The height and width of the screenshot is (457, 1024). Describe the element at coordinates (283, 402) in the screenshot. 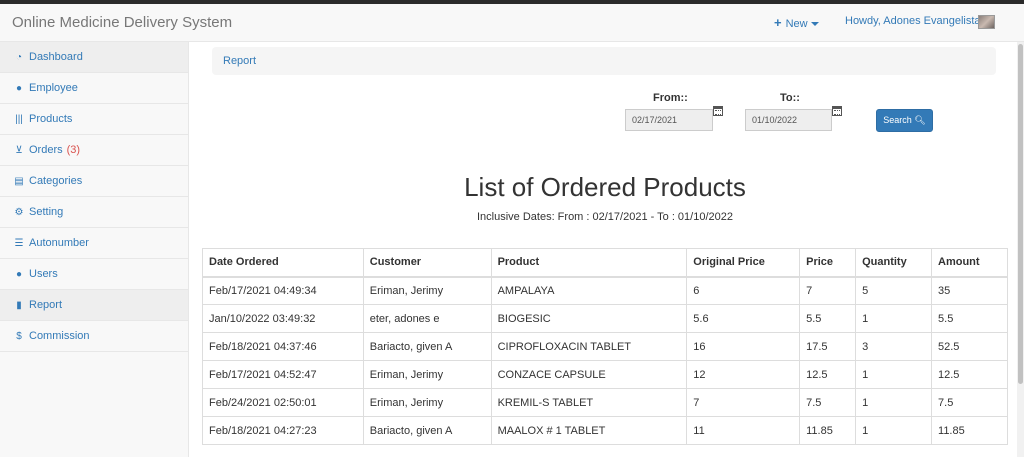

I see `cell-date: Feb/24/2021 02:50:01` at that location.